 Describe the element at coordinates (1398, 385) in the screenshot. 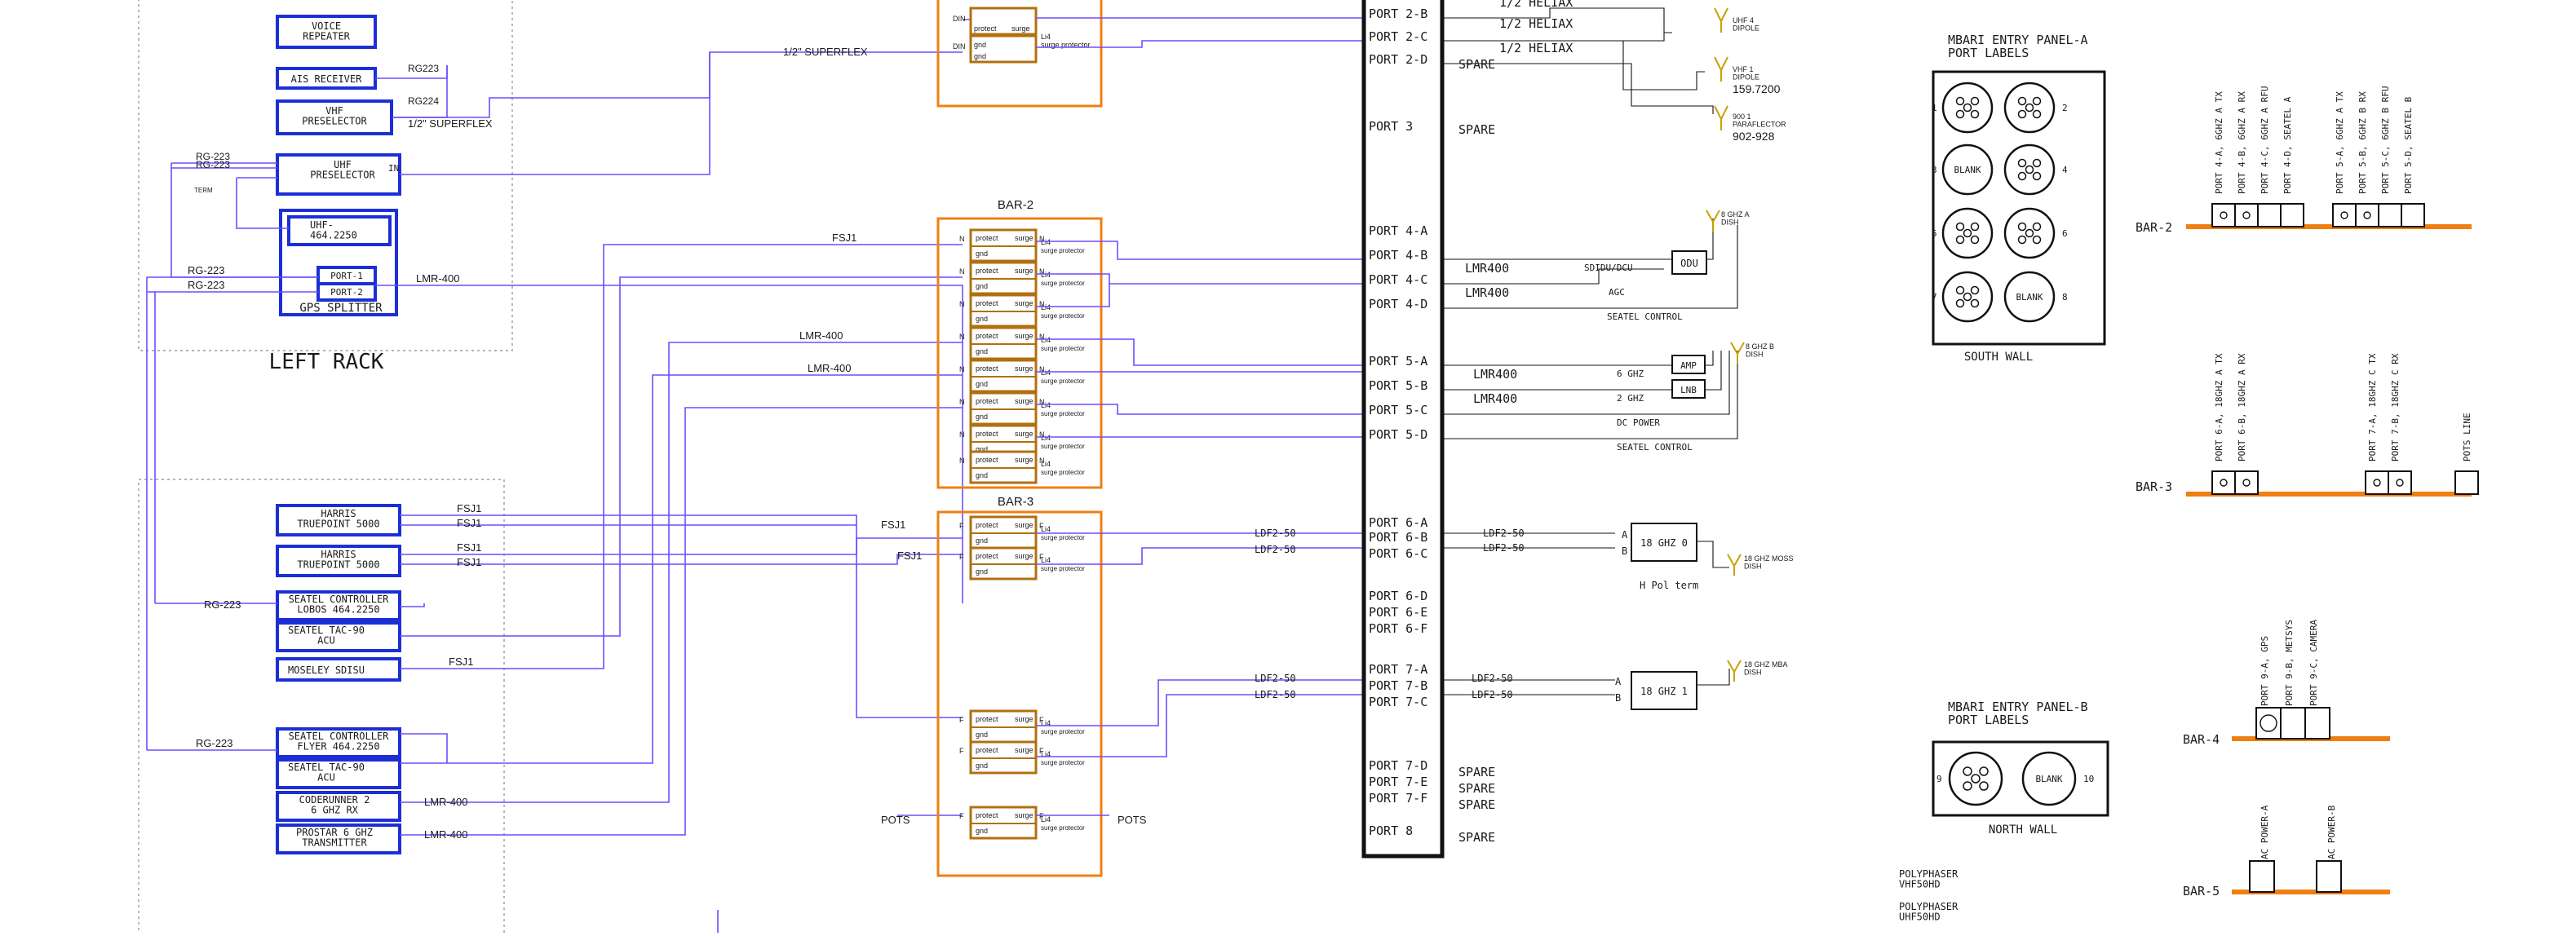

I see `port-label: PORT 5-B` at that location.